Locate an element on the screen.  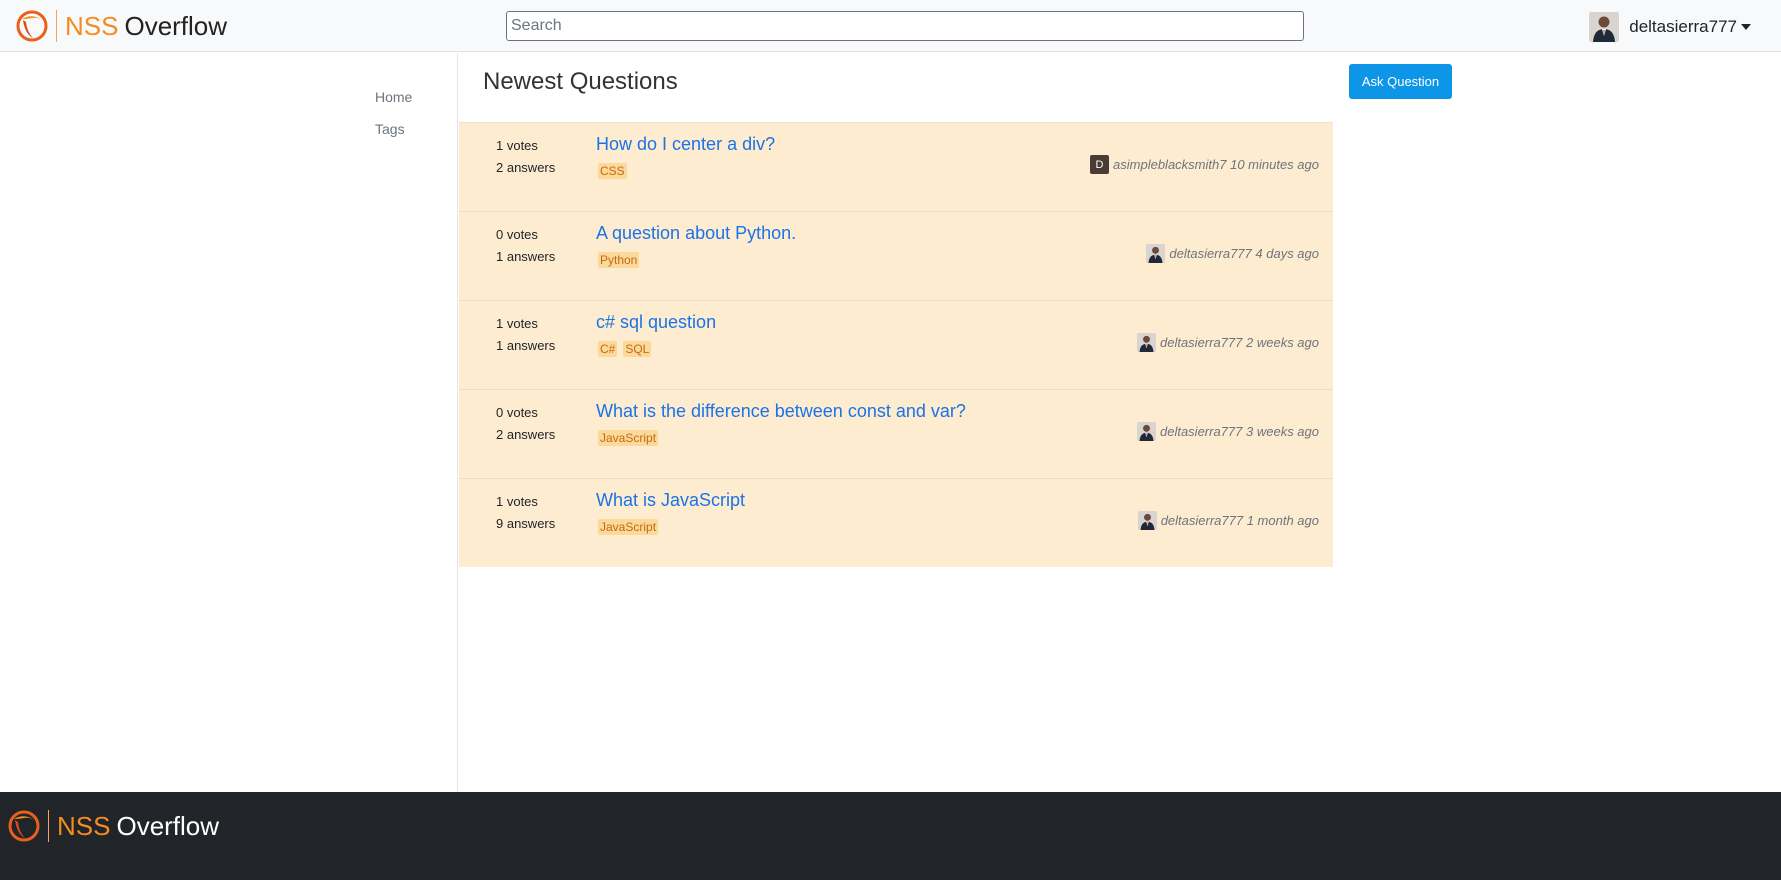
question-meta: D asimpleblacksmith7 10 minutes ago is located at coordinates (1204, 164).